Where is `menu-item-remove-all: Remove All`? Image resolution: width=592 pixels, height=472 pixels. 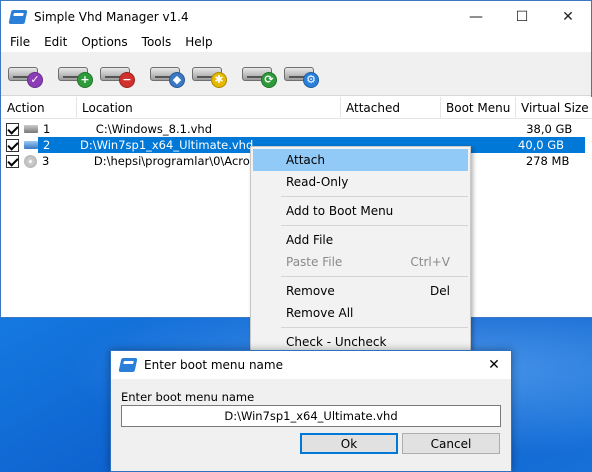
menu-item-remove-all: Remove All is located at coordinates (360, 313).